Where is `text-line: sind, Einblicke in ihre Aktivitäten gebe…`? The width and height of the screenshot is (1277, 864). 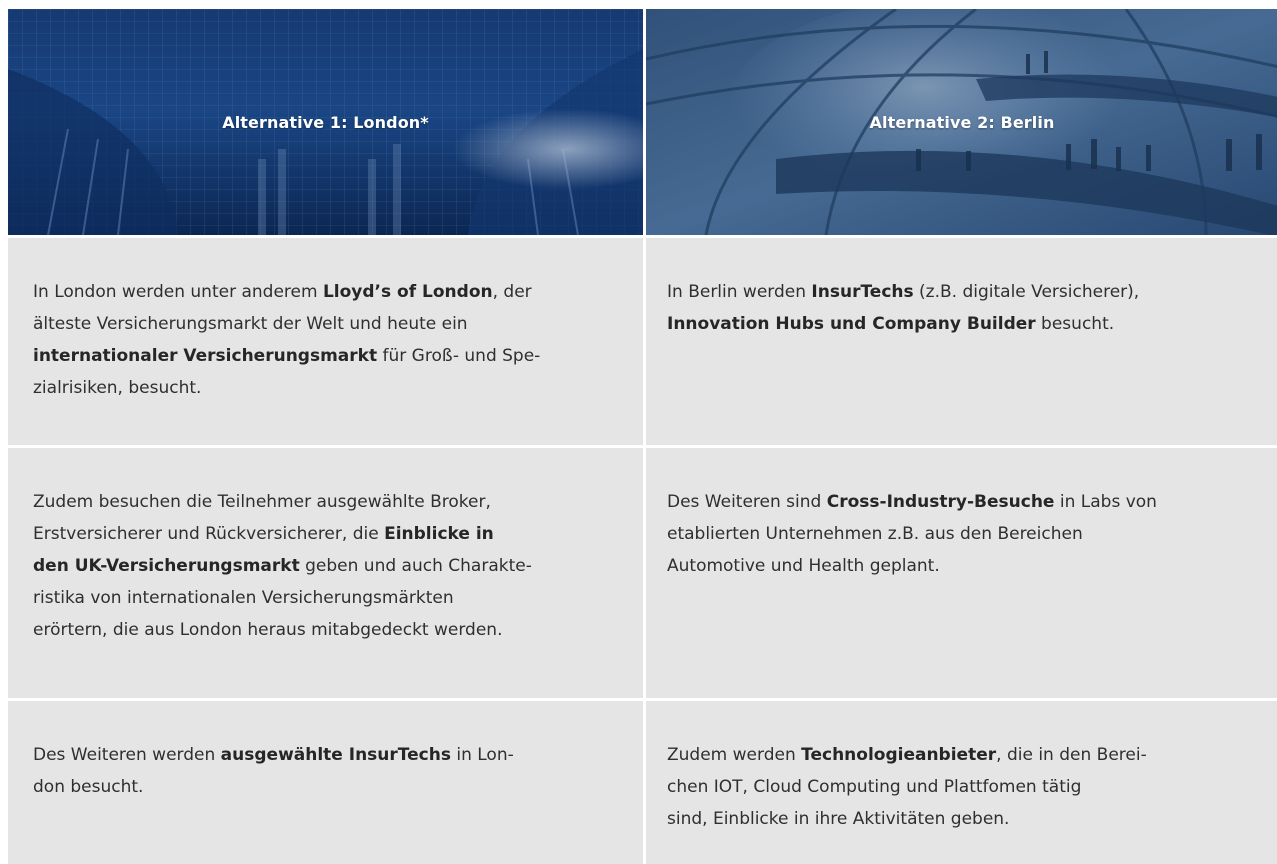
text-line: sind, Einblicke in ihre Aktivitäten gebe… is located at coordinates (964, 819).